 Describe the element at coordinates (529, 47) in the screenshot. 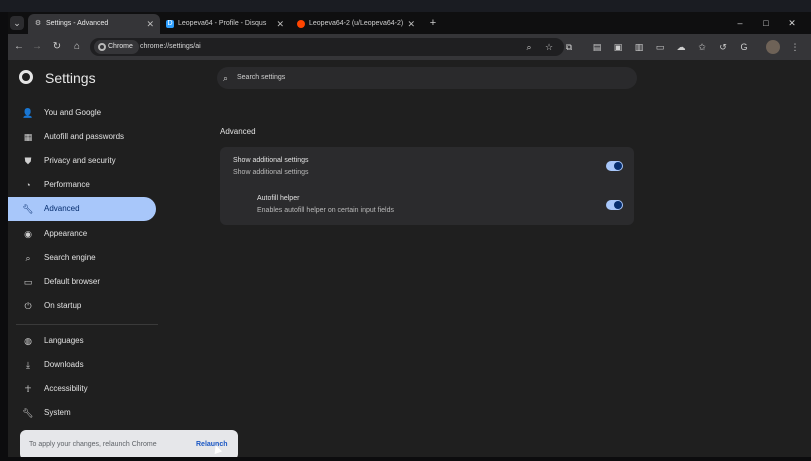

I see `zoom-icon: ⌕` at that location.